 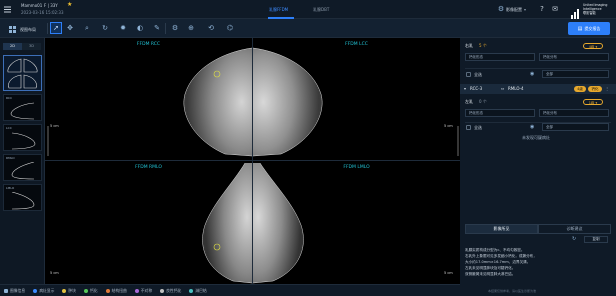 I want to click on brightness-tool-icon: ✹, so click(x=123, y=28).